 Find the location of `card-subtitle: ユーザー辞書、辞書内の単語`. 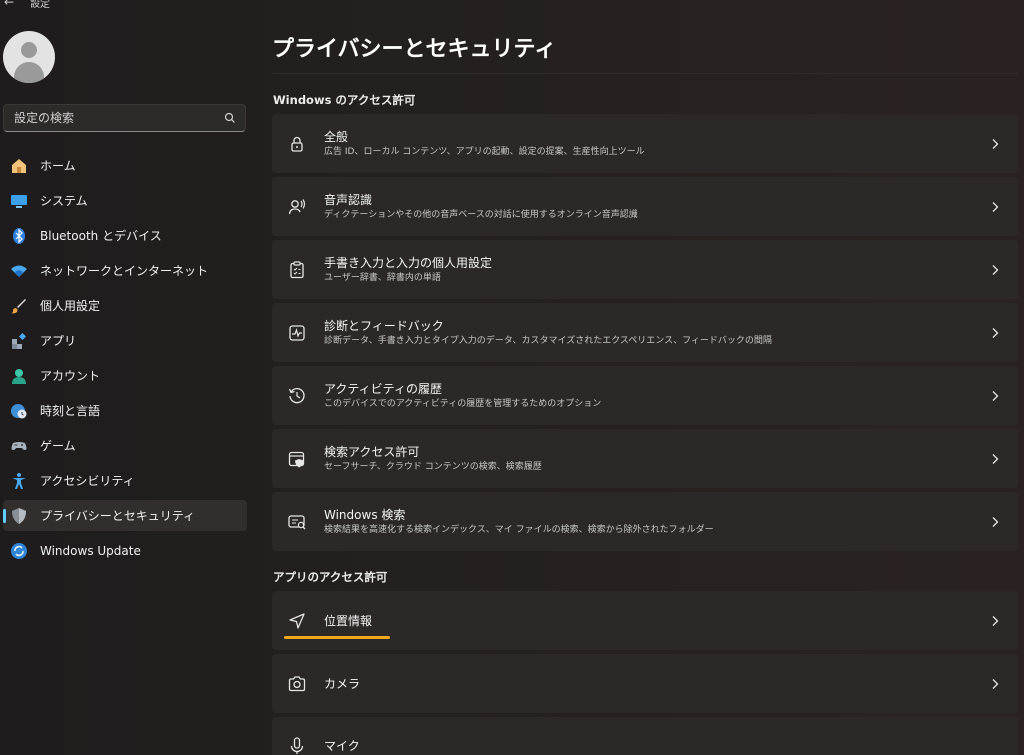

card-subtitle: ユーザー辞書、辞書内の単語 is located at coordinates (382, 277).